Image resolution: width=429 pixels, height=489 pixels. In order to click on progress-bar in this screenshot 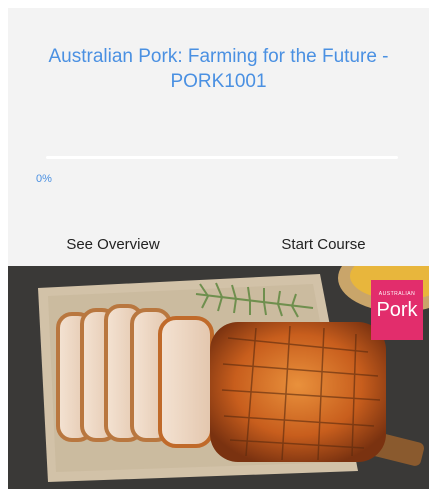, I will do `click(222, 157)`.